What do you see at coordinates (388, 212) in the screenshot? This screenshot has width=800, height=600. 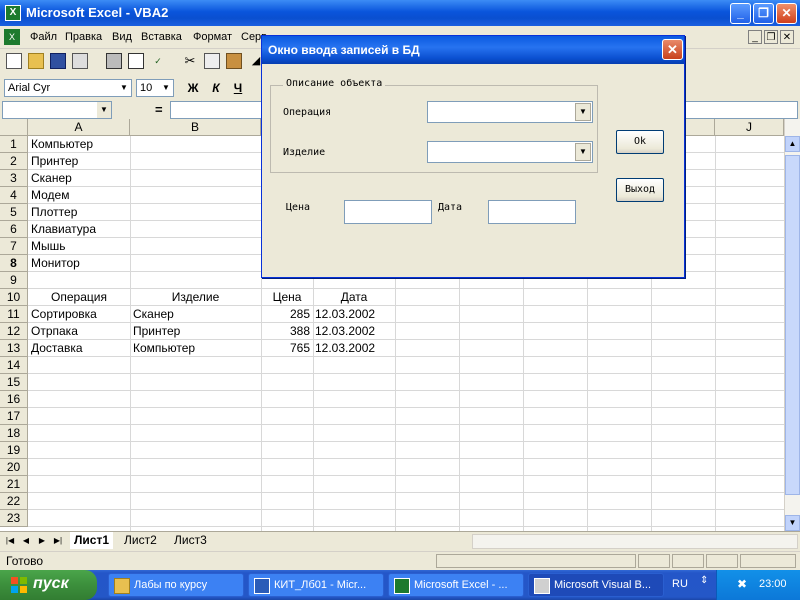 I see `price-input` at bounding box center [388, 212].